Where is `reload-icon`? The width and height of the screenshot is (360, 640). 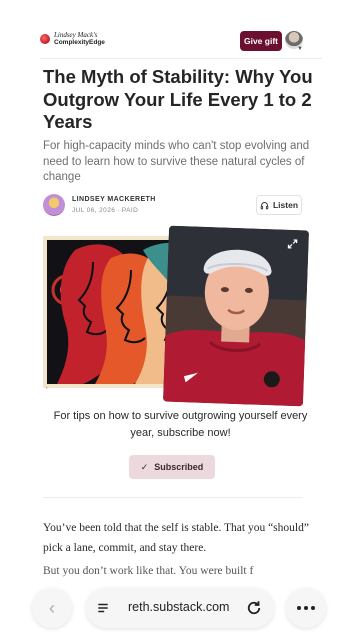
reload-icon is located at coordinates (254, 608).